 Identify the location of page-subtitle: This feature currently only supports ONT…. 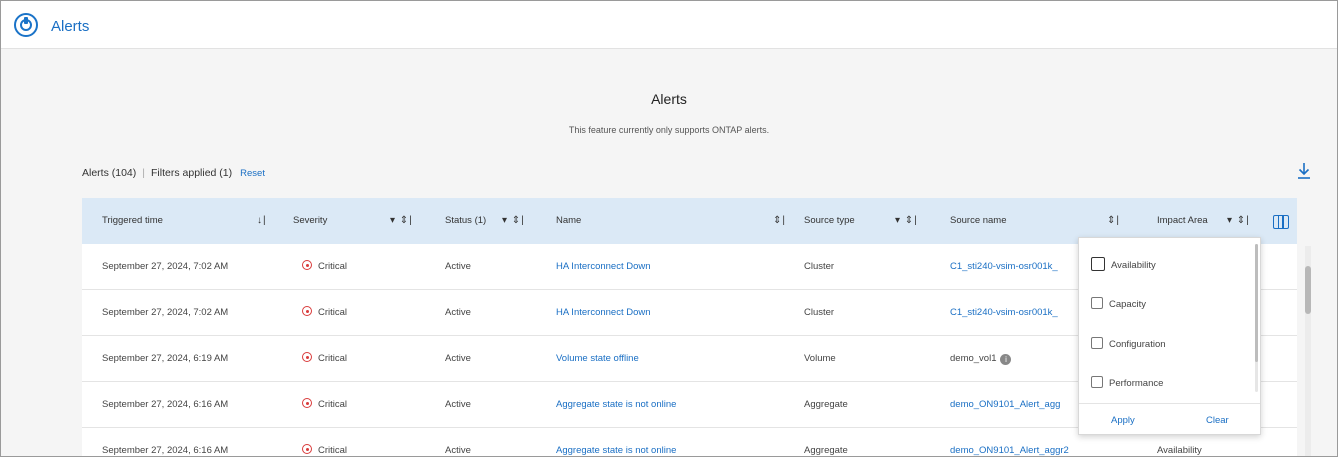
(669, 130).